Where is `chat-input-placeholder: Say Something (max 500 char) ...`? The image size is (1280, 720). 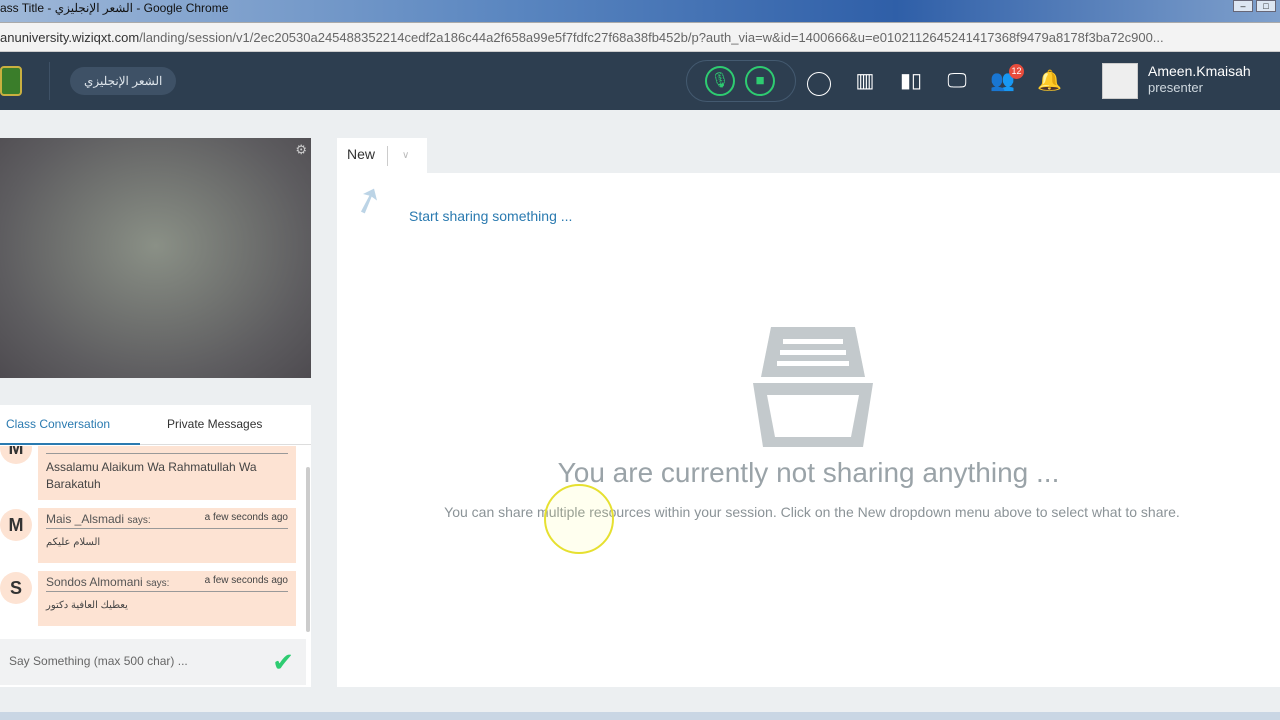 chat-input-placeholder: Say Something (max 500 char) ... is located at coordinates (98, 661).